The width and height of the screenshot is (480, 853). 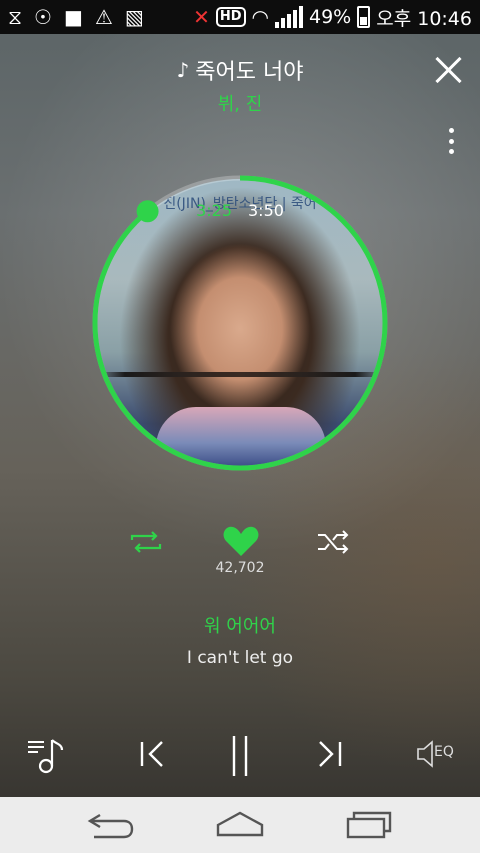 What do you see at coordinates (214, 210) in the screenshot?
I see `elapsed-time: 3:25` at bounding box center [214, 210].